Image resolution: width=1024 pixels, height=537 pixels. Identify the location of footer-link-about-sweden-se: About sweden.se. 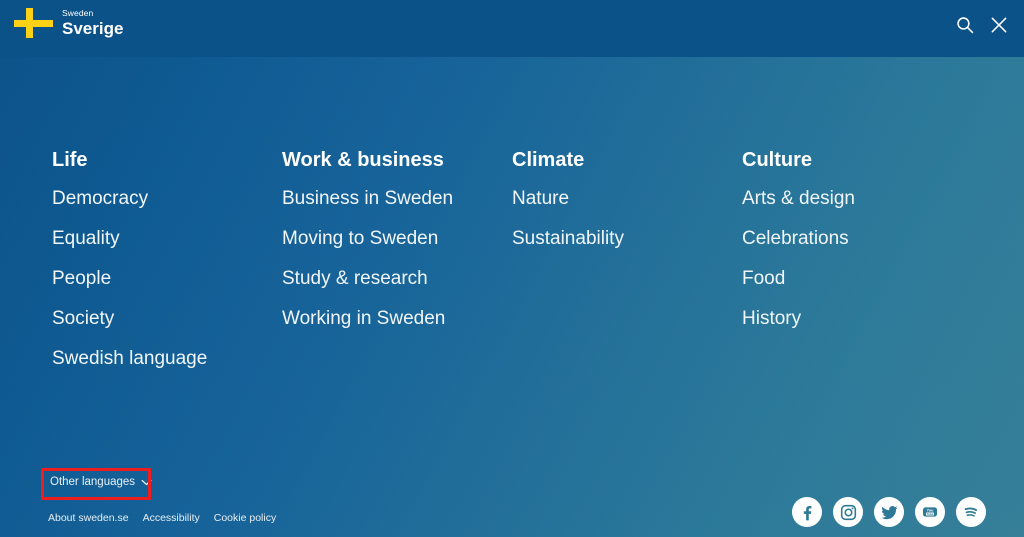
(88, 518).